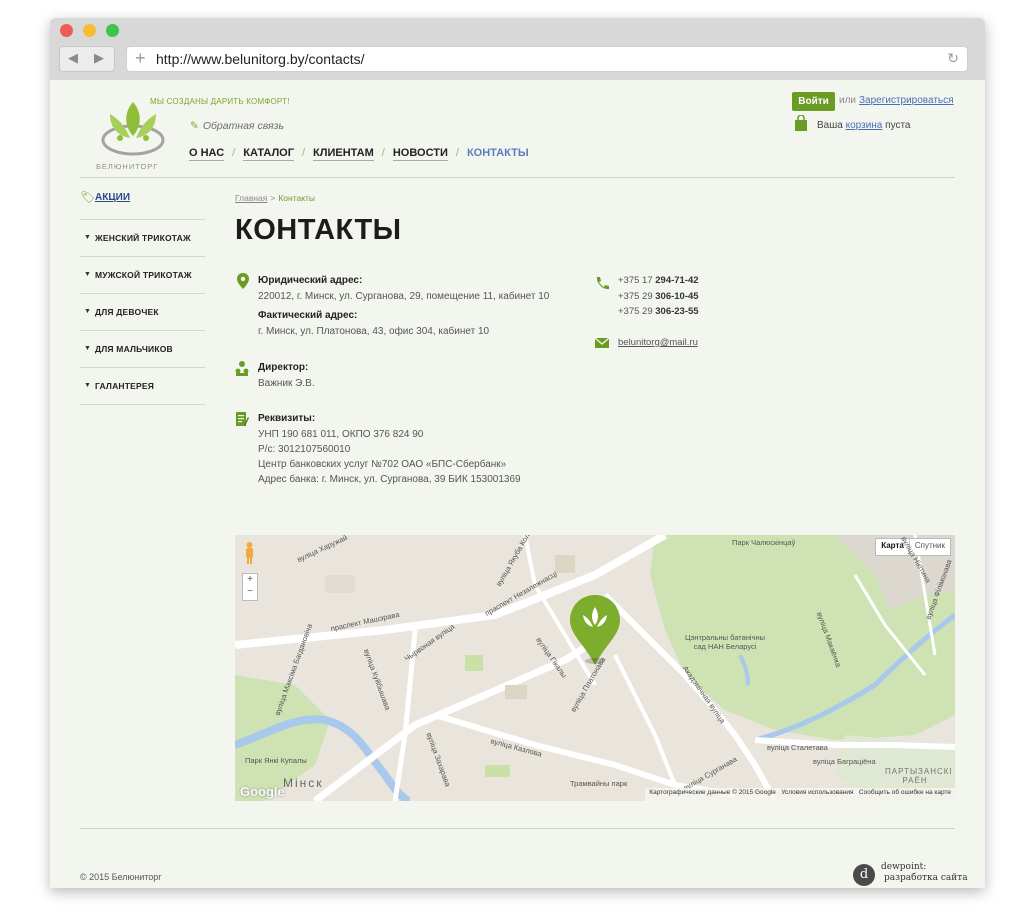 Image resolution: width=1024 pixels, height=919 pixels. I want to click on breadcrumb-current: Контакты, so click(297, 198).